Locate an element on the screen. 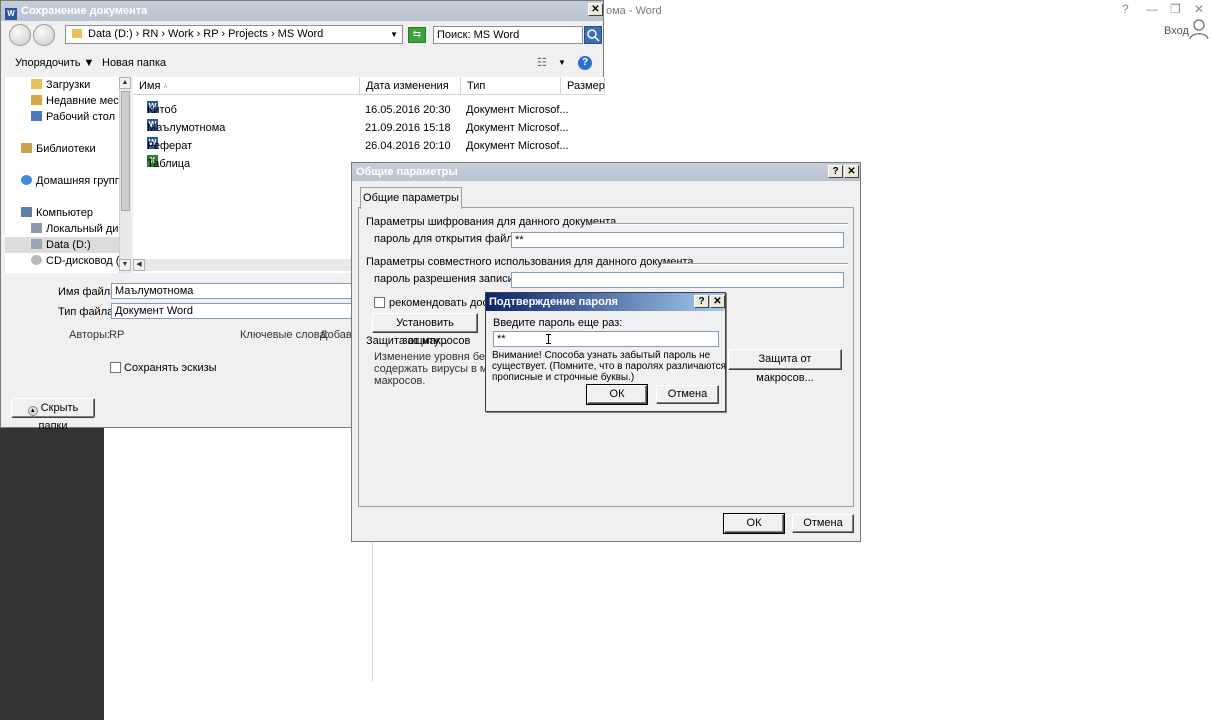 The height and width of the screenshot is (720, 1212). keywords-label: Ключевые слова: is located at coordinates (284, 335).